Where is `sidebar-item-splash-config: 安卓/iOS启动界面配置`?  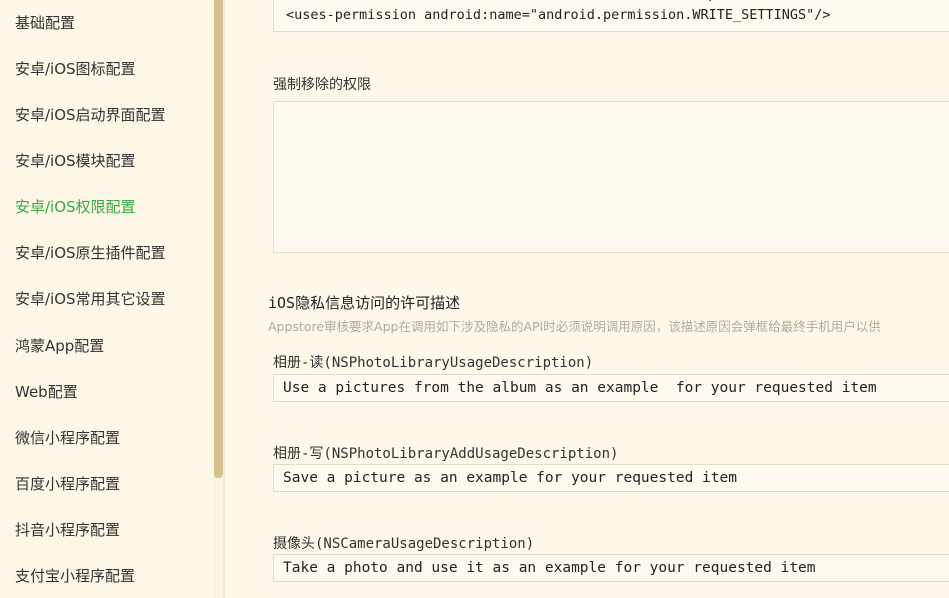
sidebar-item-splash-config: 安卓/iOS启动界面配置 is located at coordinates (90, 115).